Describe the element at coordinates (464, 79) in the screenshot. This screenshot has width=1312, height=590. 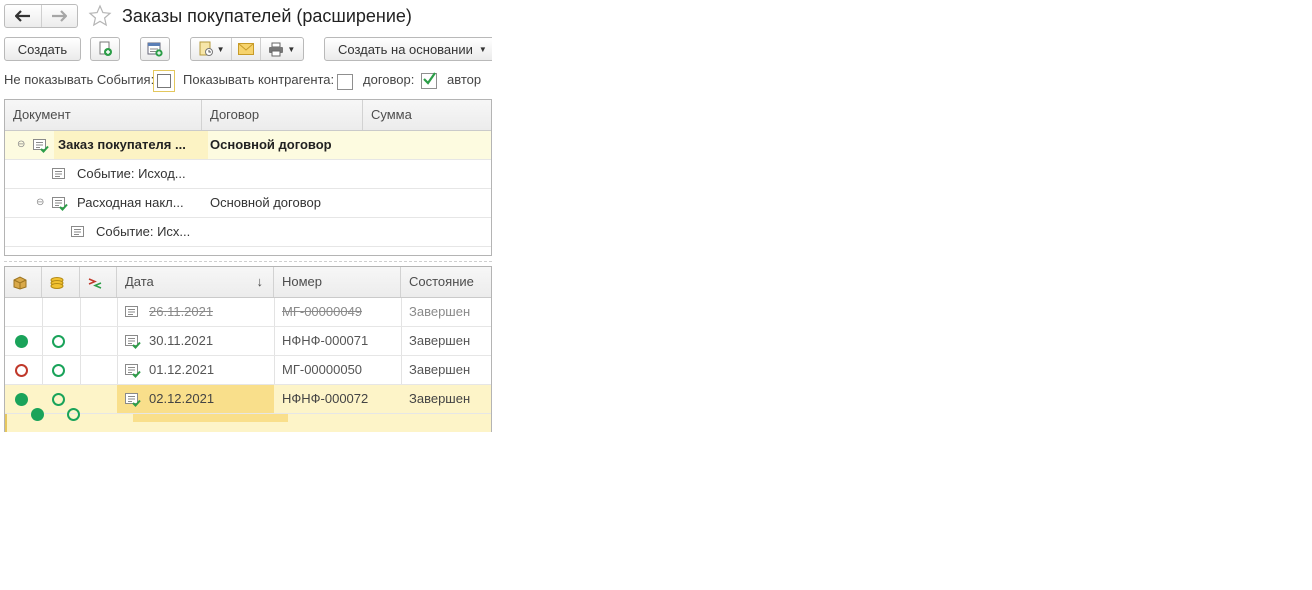
I see `author-label: автор` at that location.